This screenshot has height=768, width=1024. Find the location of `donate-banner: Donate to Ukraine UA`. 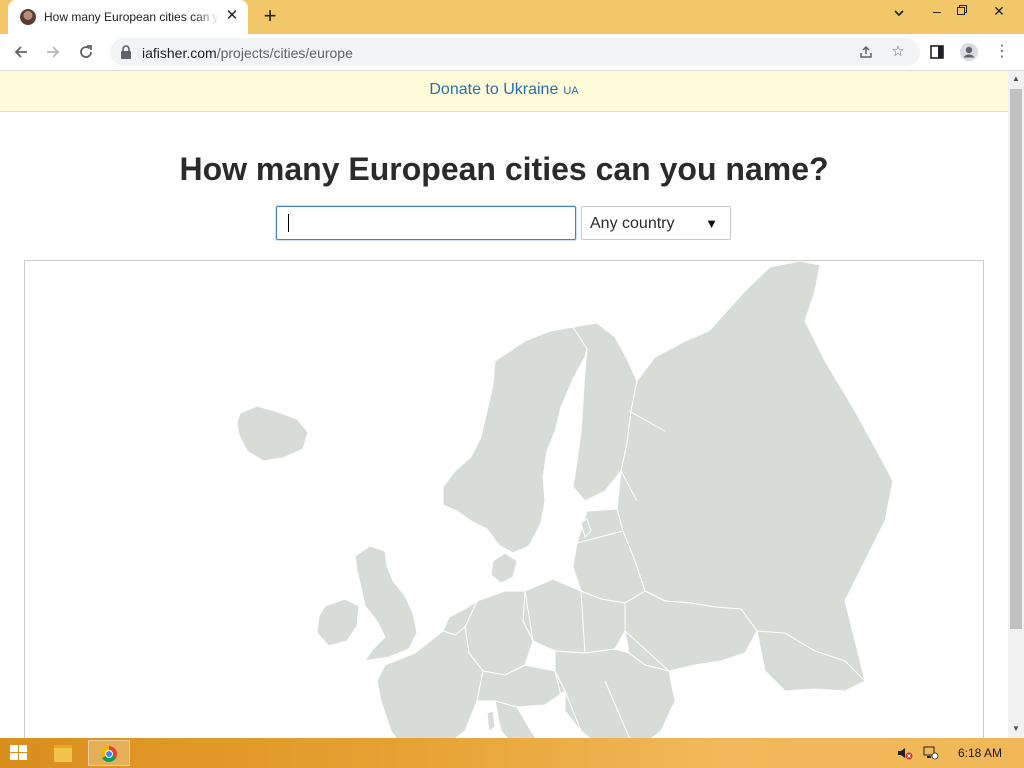

donate-banner: Donate to Ukraine UA is located at coordinates (504, 91).